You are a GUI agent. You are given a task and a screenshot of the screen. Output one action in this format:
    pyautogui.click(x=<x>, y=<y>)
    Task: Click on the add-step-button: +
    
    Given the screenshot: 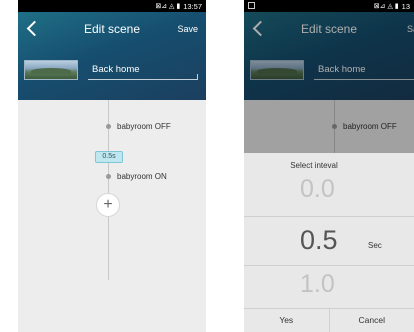 What is the action you would take?
    pyautogui.click(x=108, y=205)
    